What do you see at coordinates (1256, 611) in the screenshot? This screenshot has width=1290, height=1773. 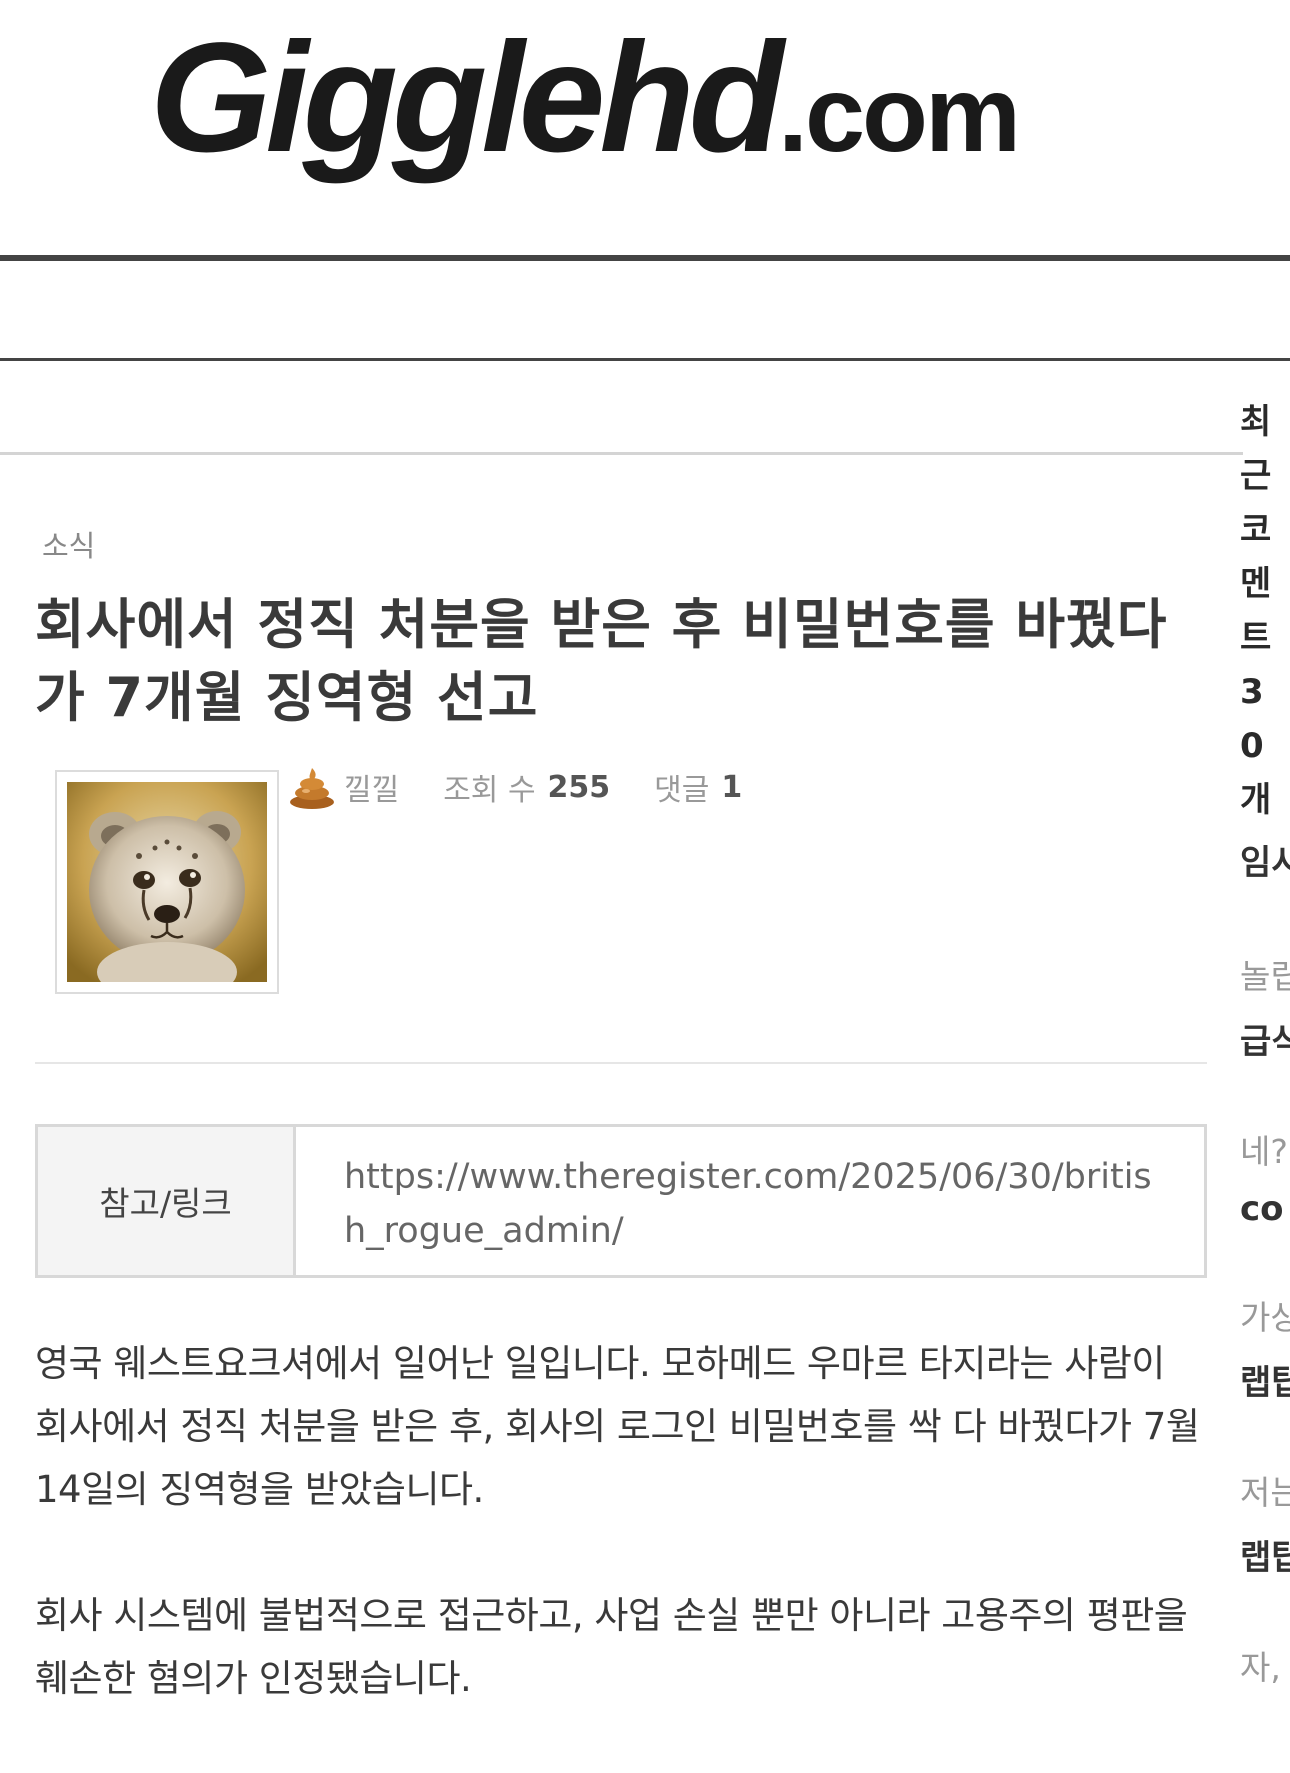 I see `sidebar-heading: 최근코멘트30개` at bounding box center [1256, 611].